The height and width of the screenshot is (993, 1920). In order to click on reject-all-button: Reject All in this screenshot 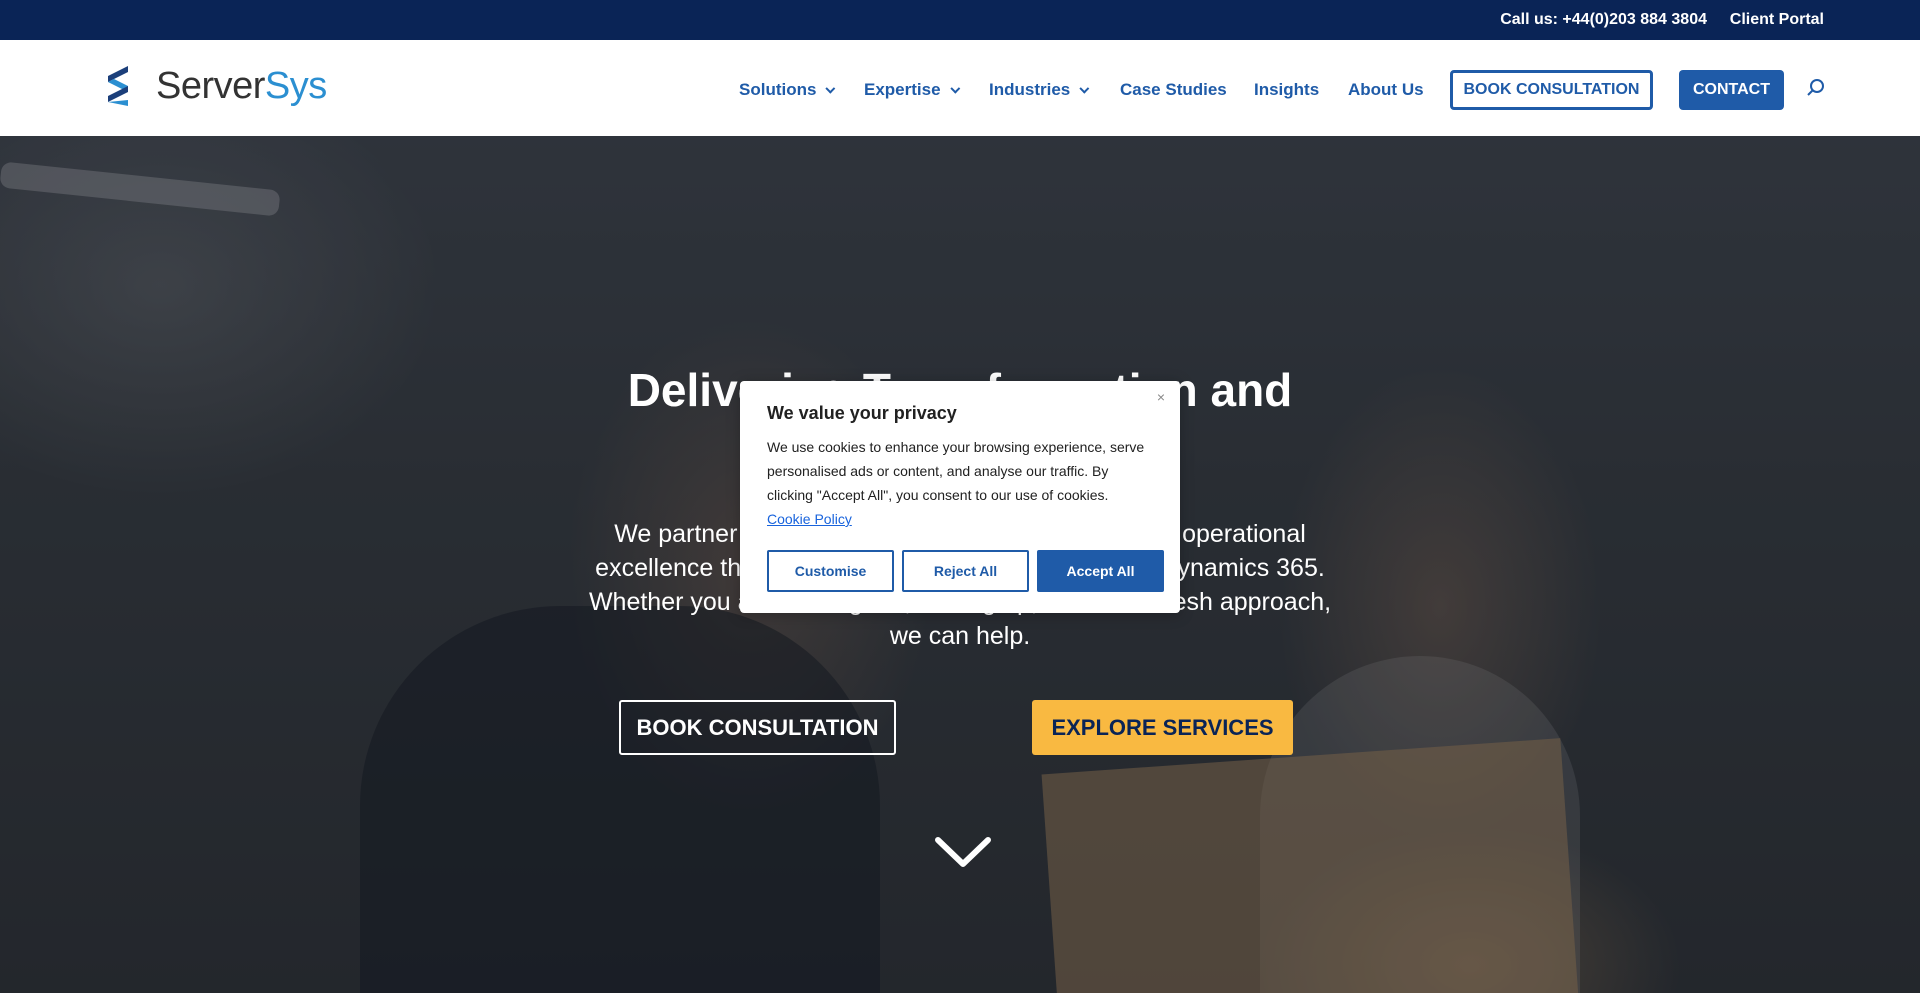, I will do `click(965, 571)`.